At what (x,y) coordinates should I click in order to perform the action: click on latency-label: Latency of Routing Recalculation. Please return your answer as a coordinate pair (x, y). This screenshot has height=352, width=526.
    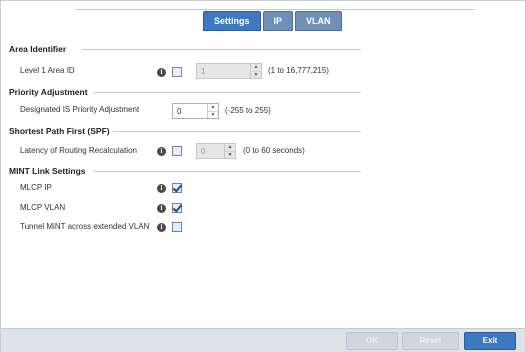
    Looking at the image, I should click on (78, 150).